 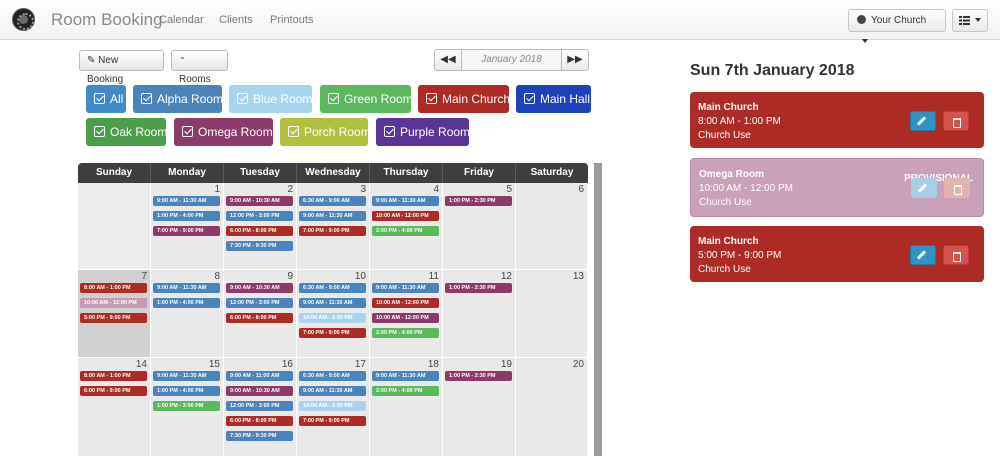 I want to click on calendar-event: 1:00 PM - 3:00 PM, so click(x=186, y=406).